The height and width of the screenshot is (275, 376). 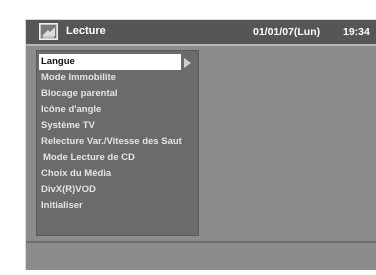 I want to click on menu-item-relecture-vitesse: Relecture Var./Vitesse des Saut, so click(x=117, y=142).